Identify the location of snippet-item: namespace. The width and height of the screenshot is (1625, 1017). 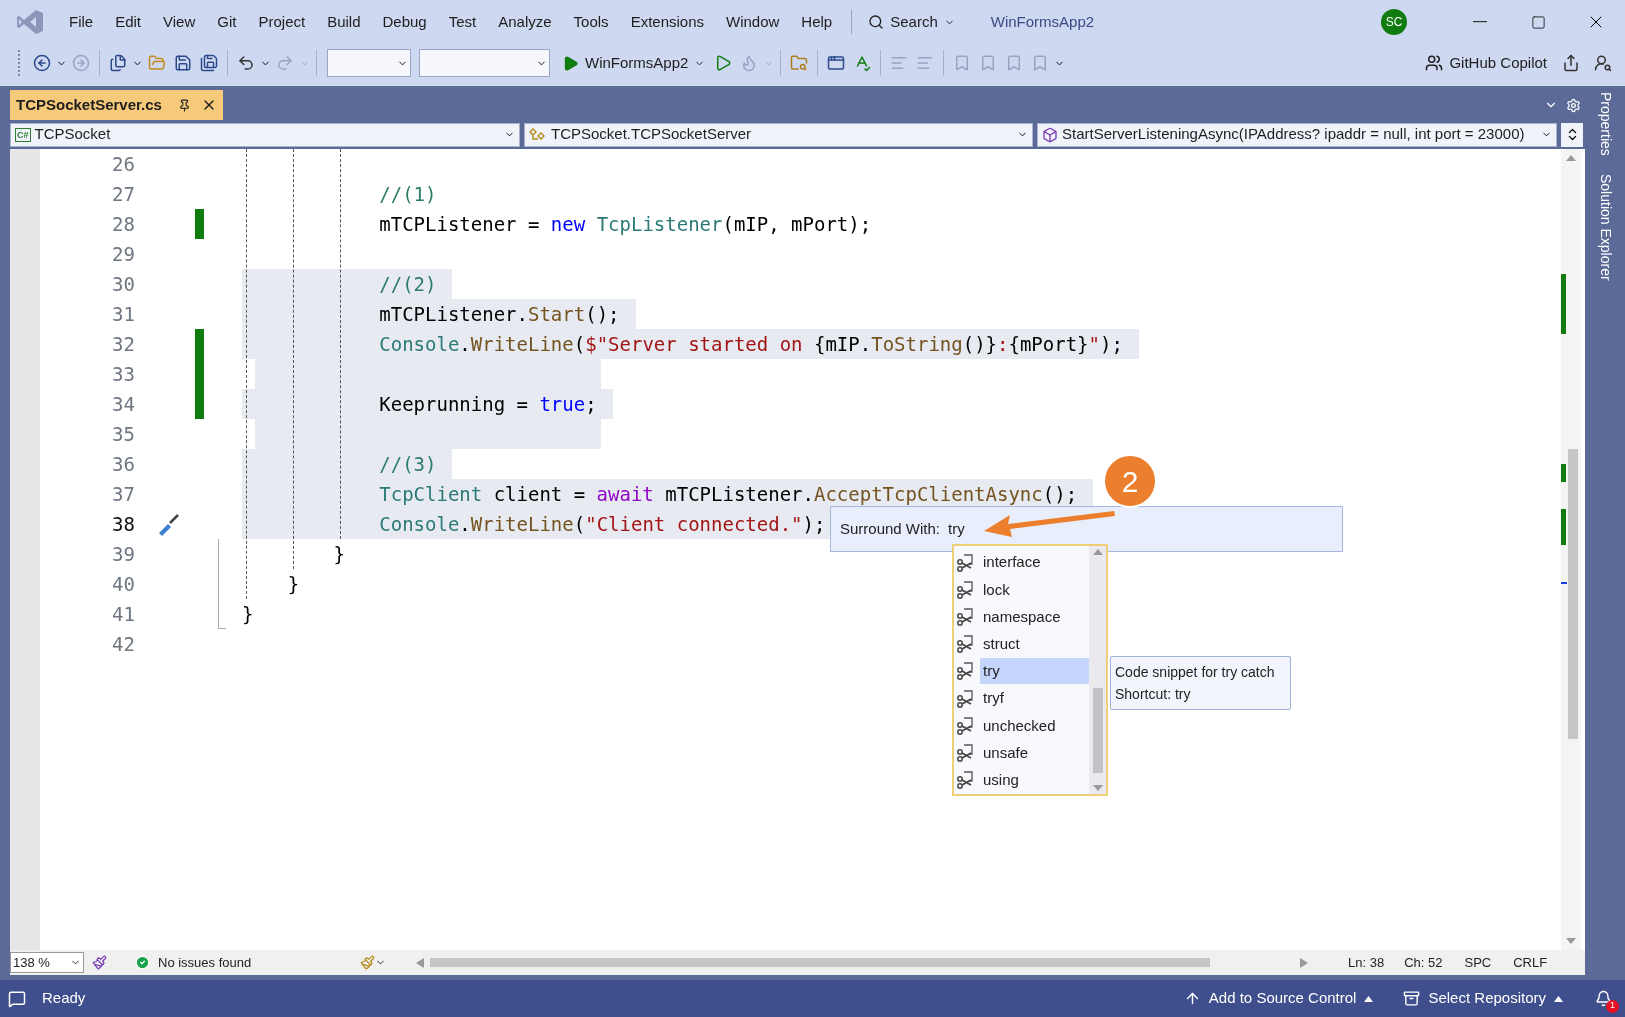
(1034, 617).